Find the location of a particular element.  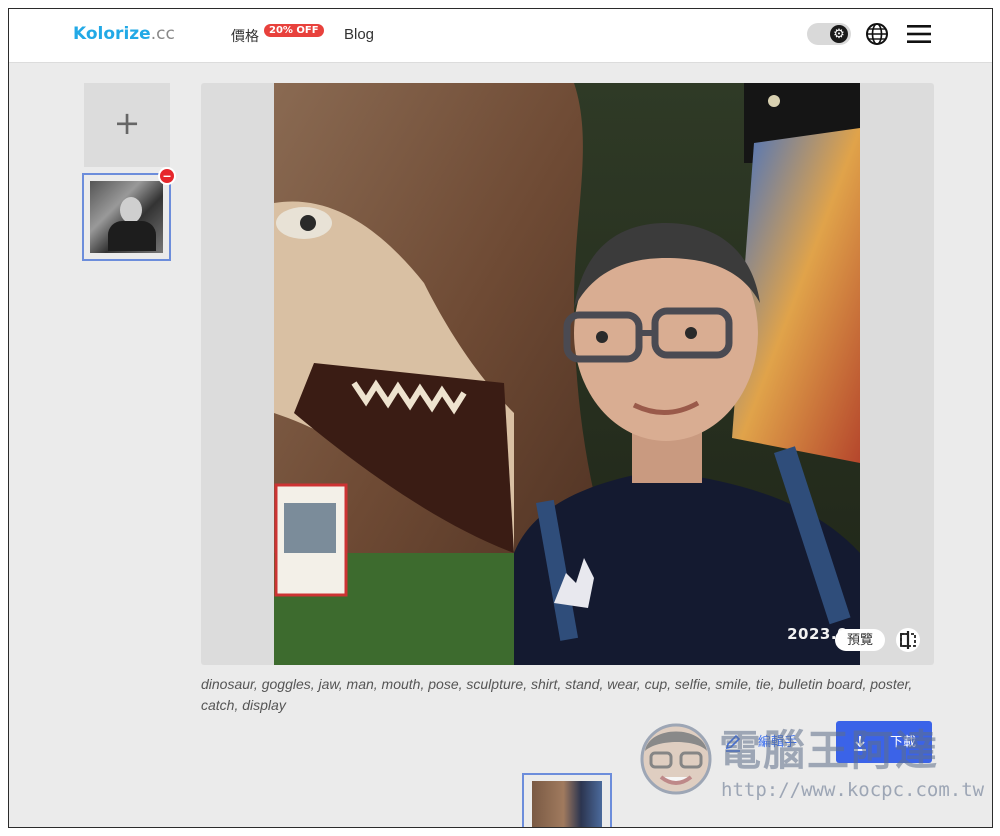

top-nav-bar: Kolorize.cc 價格 20% OFF Blog ⚙ is located at coordinates (500, 36).